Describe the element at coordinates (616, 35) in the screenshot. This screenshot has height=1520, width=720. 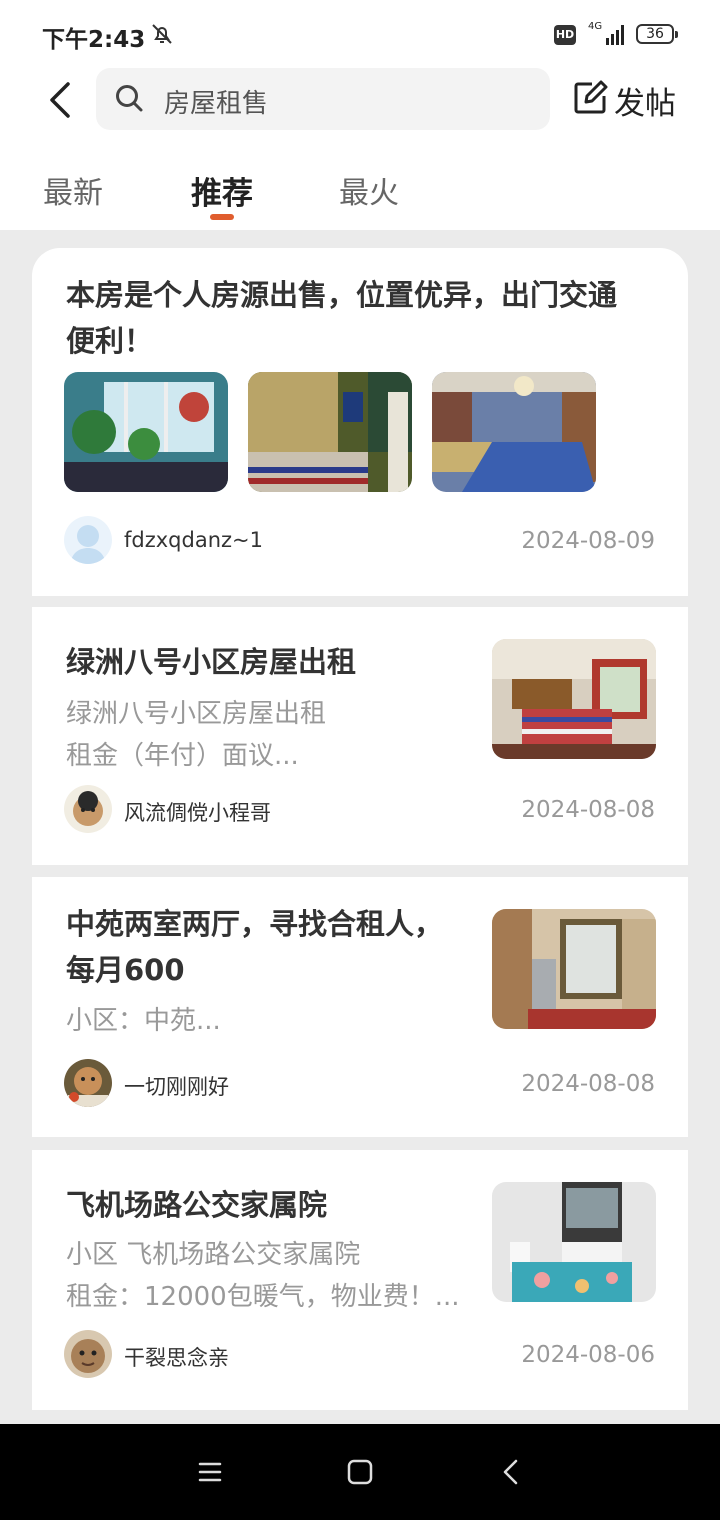
I see `signal-icon` at that location.